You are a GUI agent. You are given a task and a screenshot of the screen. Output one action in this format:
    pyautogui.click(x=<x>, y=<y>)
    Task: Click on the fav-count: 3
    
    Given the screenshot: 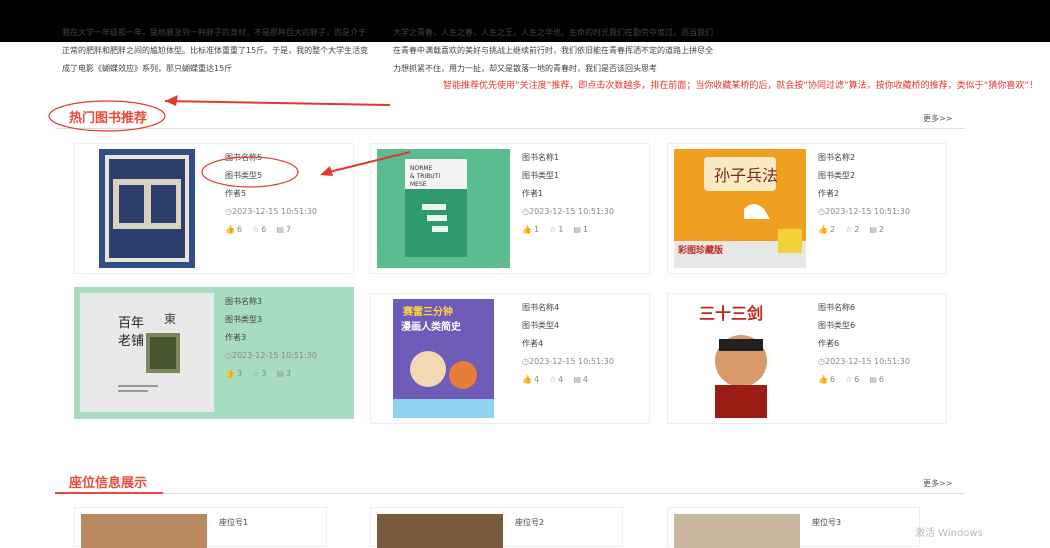 What is the action you would take?
    pyautogui.click(x=264, y=373)
    